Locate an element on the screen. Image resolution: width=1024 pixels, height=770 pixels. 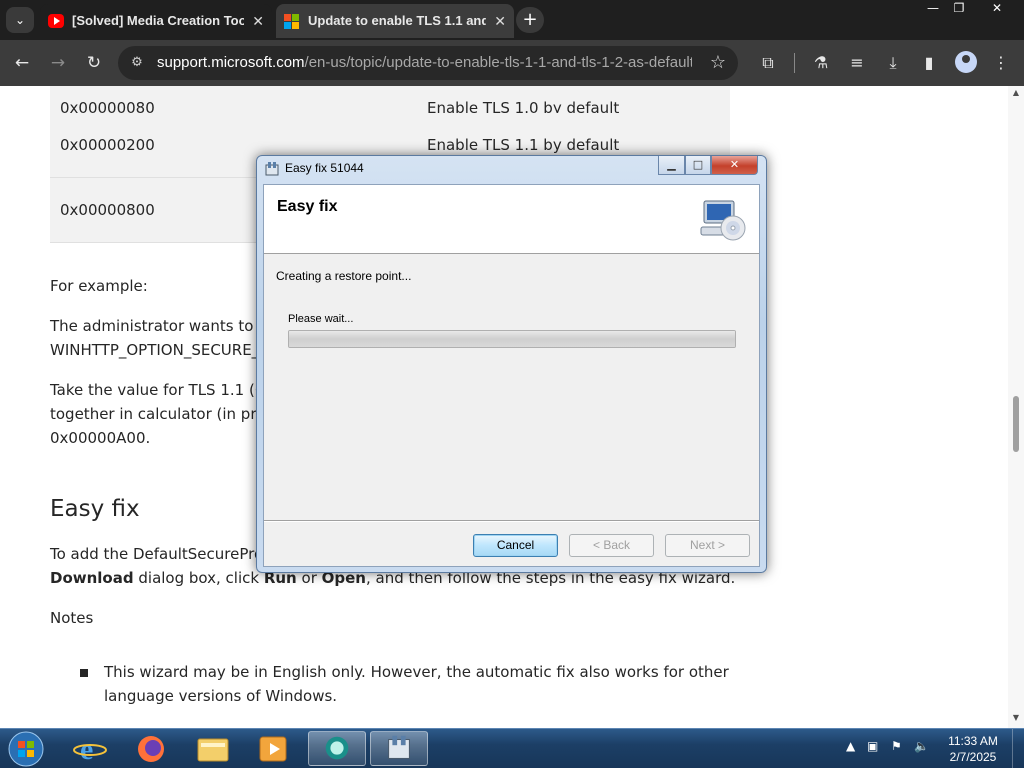
dialog-heading: Easy fix is located at coordinates (307, 206).